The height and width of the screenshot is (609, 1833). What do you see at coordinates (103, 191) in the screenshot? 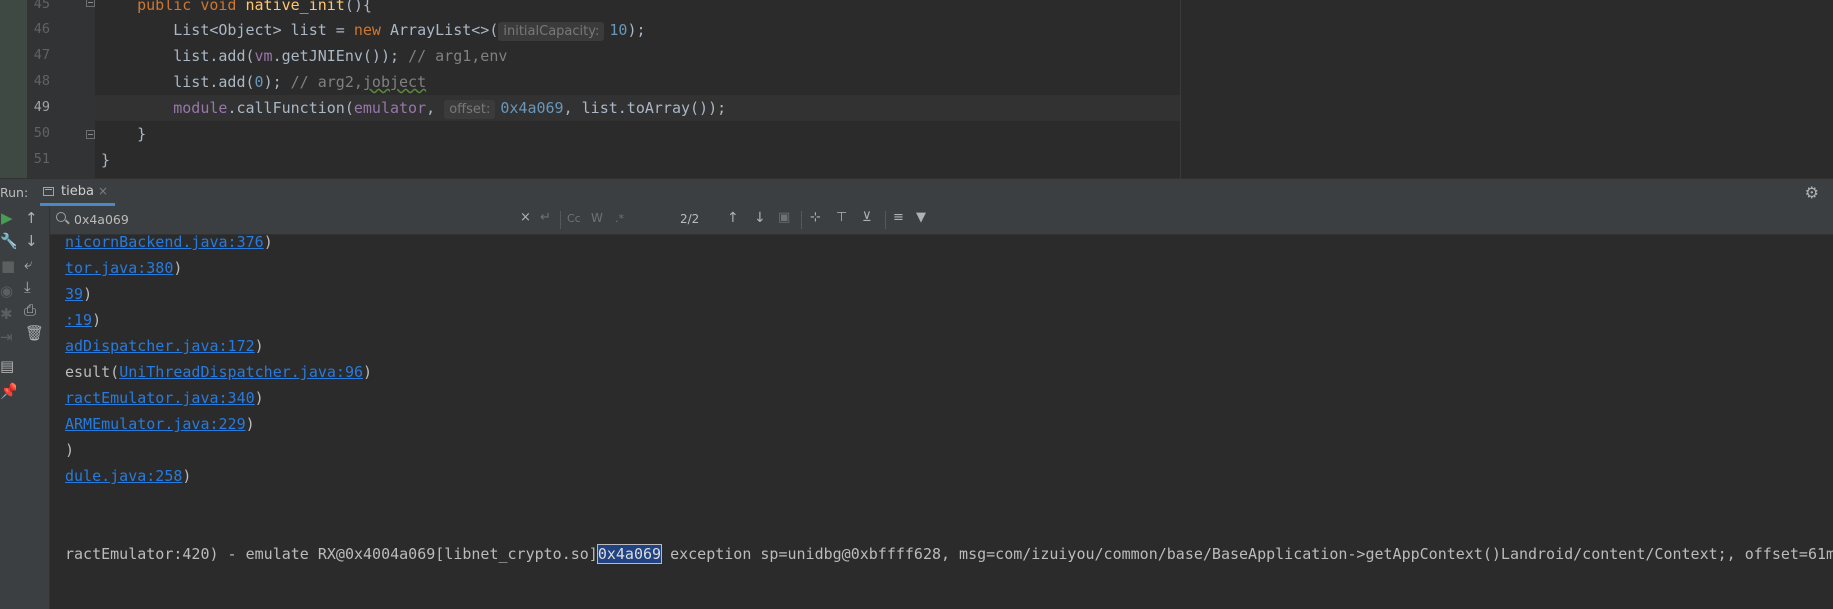
I see `close-tab-icon: ×` at bounding box center [103, 191].